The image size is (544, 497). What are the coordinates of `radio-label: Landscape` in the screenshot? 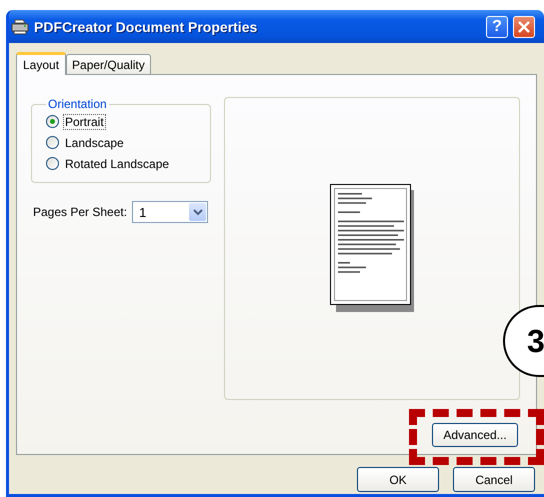 It's located at (94, 142).